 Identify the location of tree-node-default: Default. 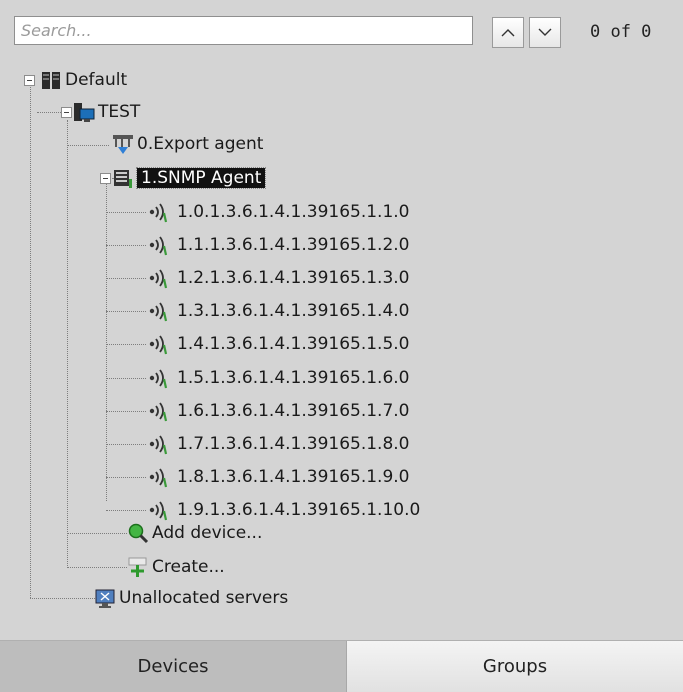
(83, 80).